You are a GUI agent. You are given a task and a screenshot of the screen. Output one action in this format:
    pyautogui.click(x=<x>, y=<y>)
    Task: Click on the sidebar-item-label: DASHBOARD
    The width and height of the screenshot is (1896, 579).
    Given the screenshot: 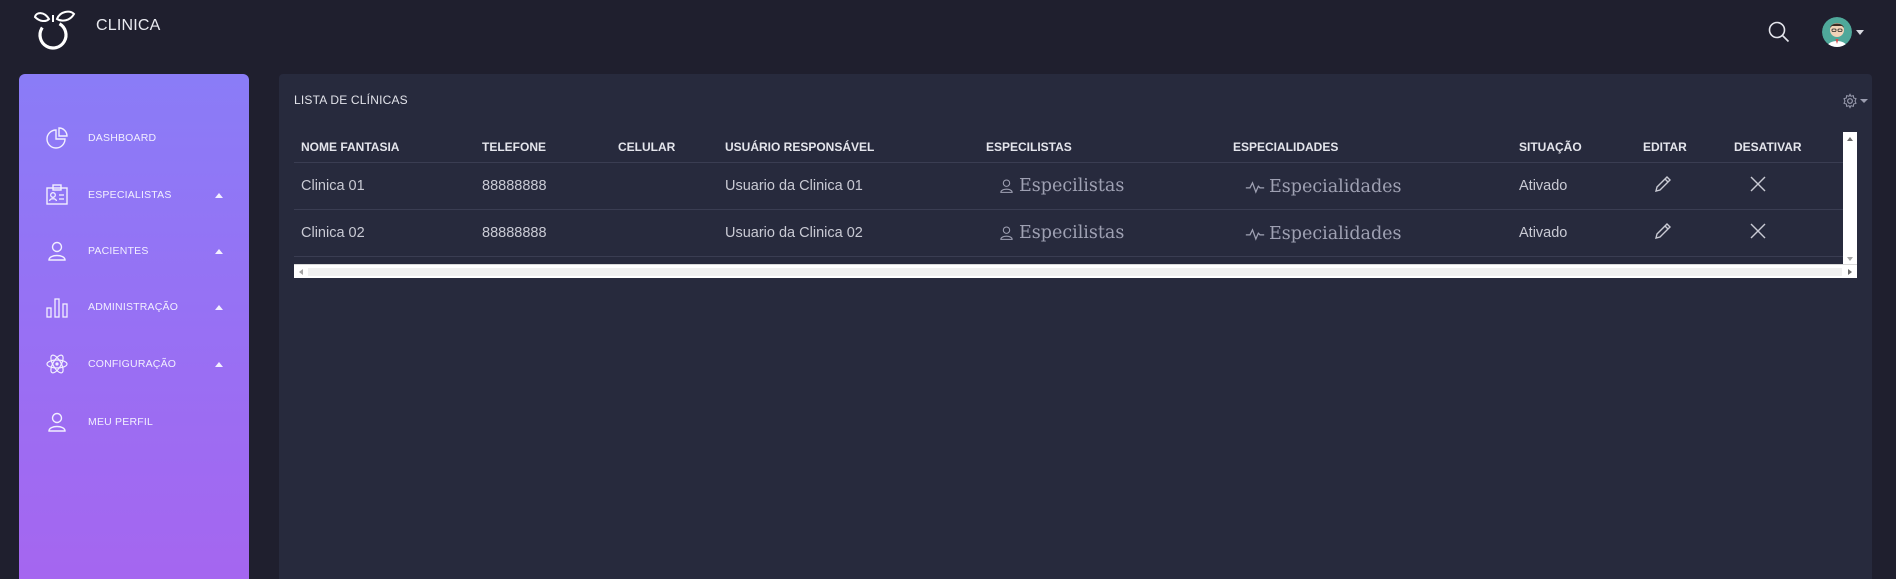 What is the action you would take?
    pyautogui.click(x=122, y=138)
    